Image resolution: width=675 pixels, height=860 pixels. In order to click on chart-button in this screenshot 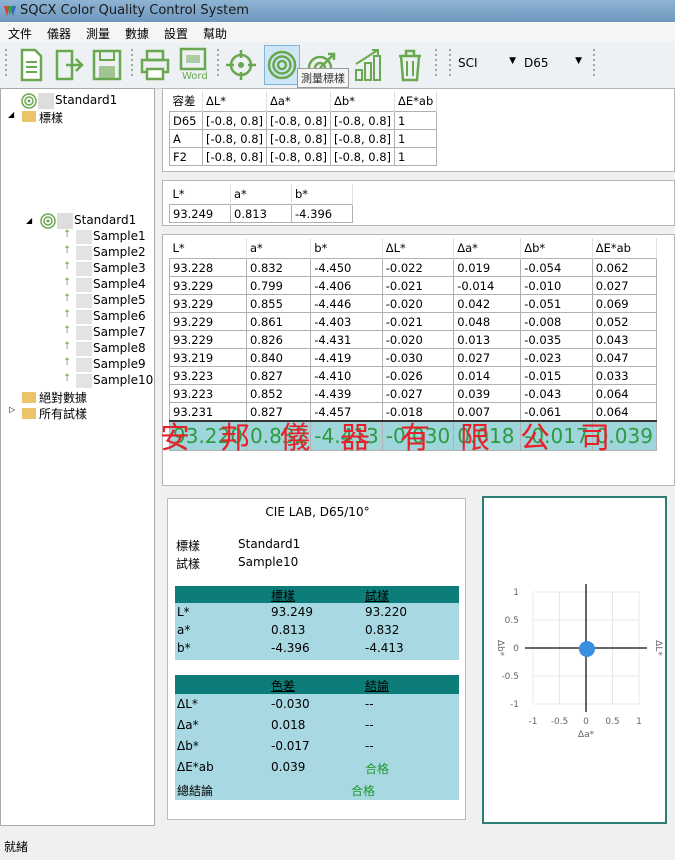, I will do `click(369, 65)`.